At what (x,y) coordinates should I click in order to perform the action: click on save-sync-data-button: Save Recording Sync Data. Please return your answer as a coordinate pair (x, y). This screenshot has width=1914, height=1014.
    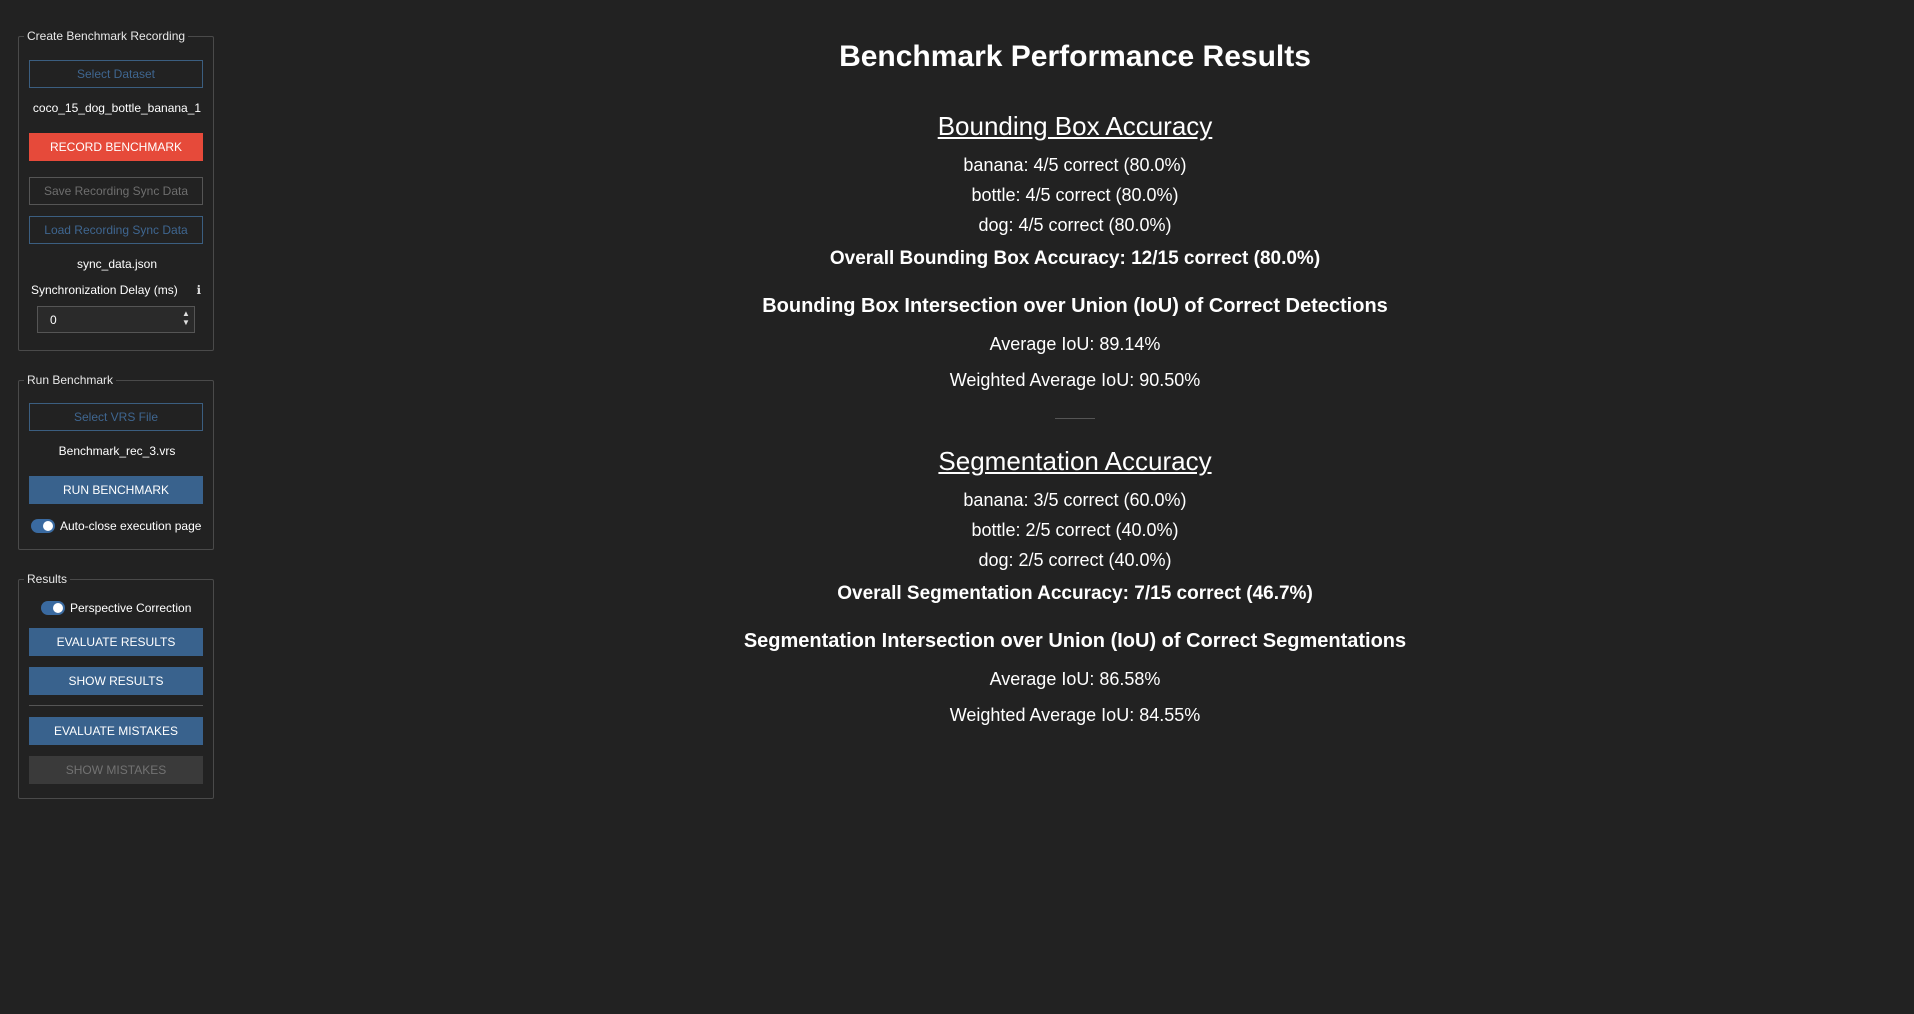
    Looking at the image, I should click on (116, 191).